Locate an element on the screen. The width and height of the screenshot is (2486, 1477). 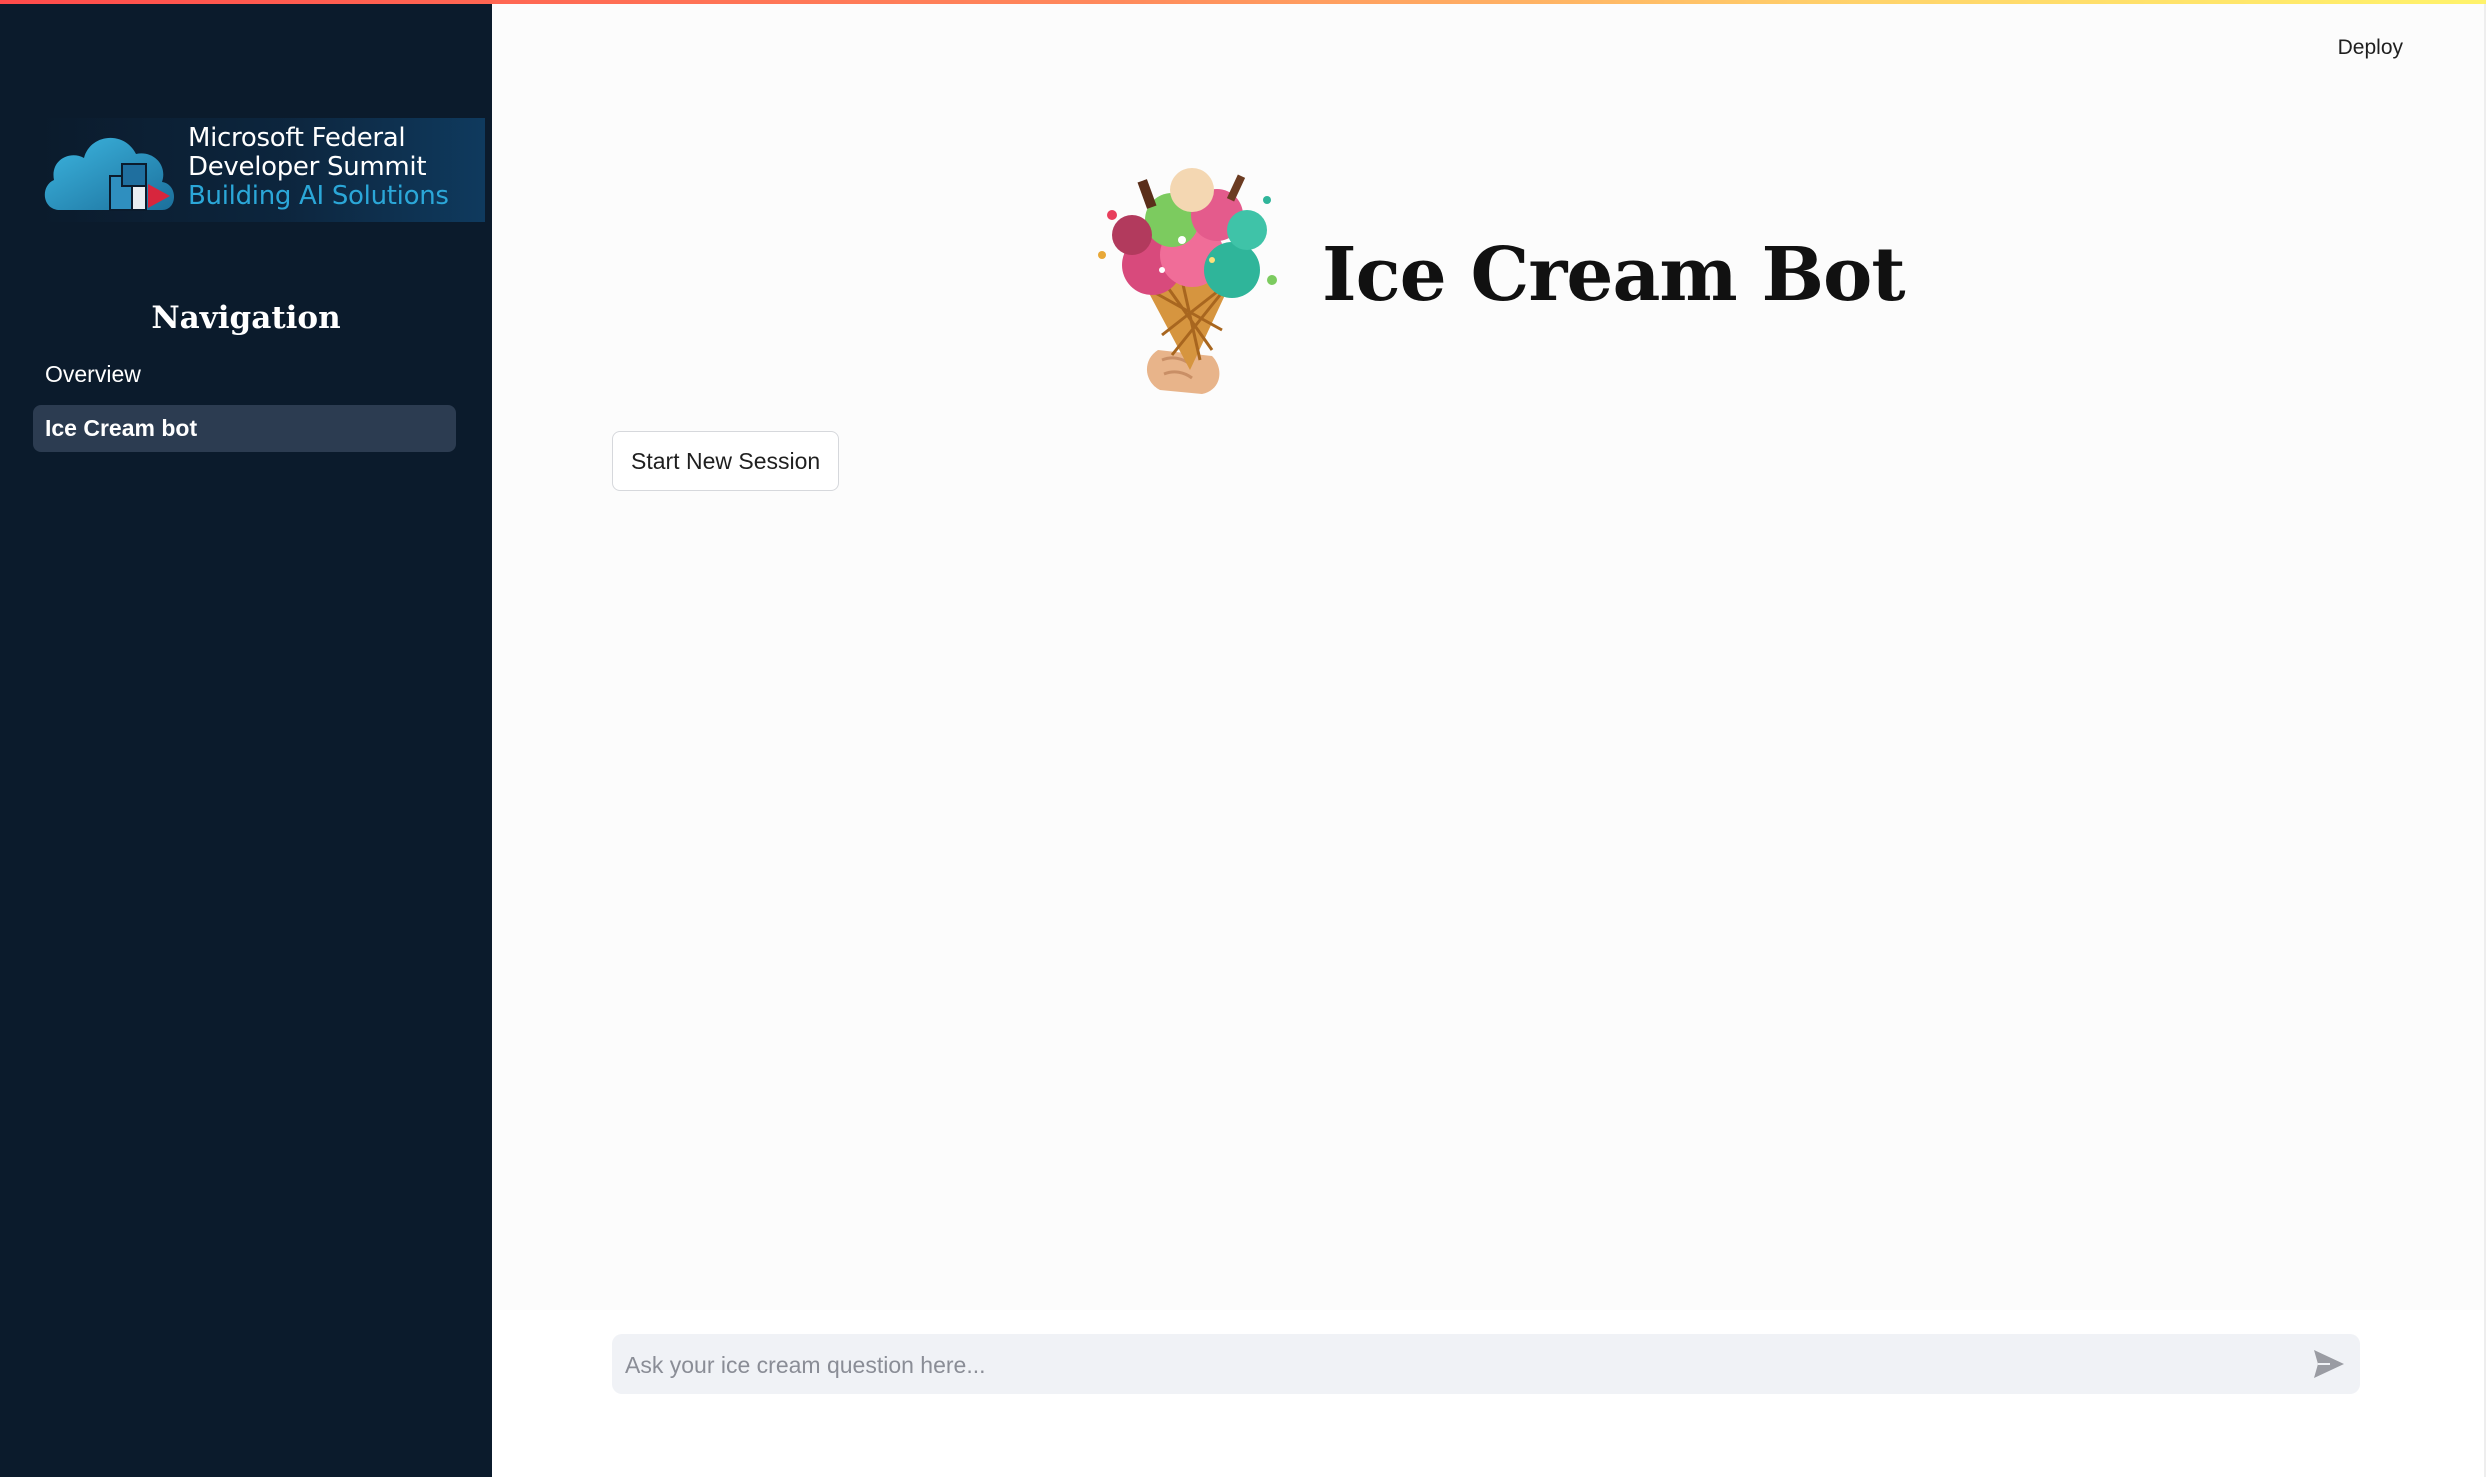
logo-line-2: Developer Summit is located at coordinates (307, 167).